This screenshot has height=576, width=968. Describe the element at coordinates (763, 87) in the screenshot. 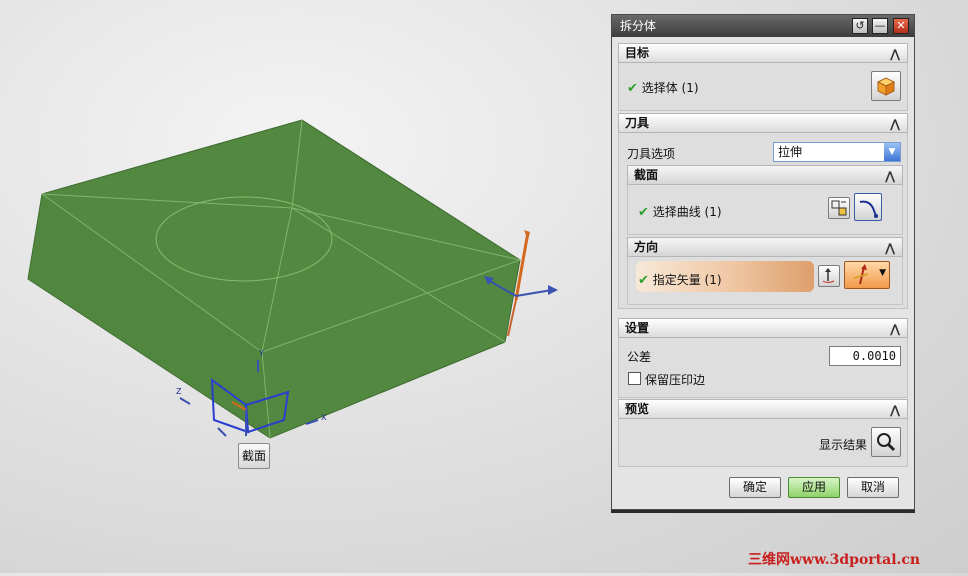

I see `group-target-body: ✔ 选择体 (1)` at that location.